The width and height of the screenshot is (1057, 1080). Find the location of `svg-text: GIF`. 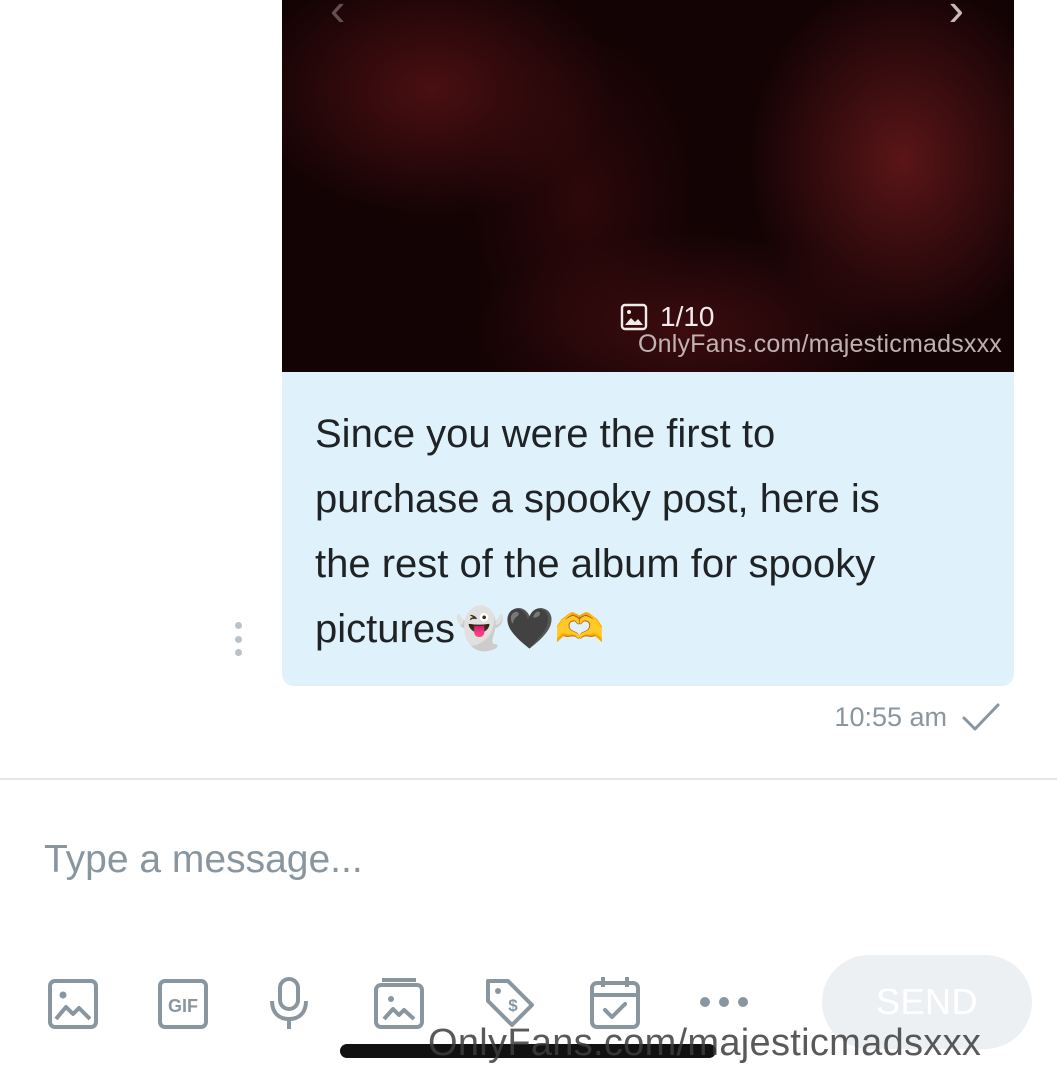

svg-text: GIF is located at coordinates (183, 1006).